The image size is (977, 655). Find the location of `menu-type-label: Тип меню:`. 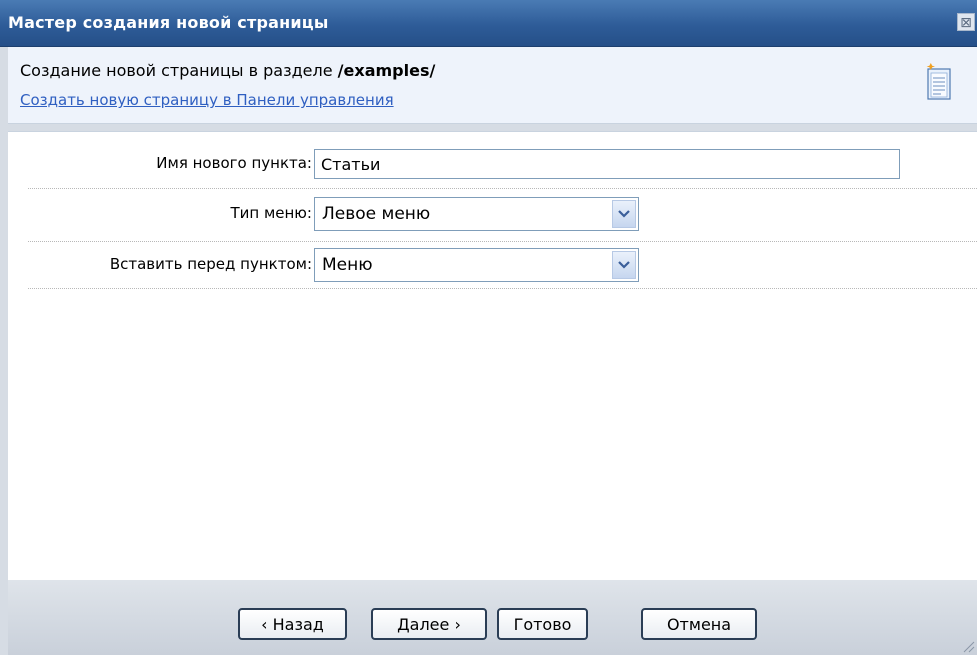

menu-type-label: Тип меню: is located at coordinates (271, 213).